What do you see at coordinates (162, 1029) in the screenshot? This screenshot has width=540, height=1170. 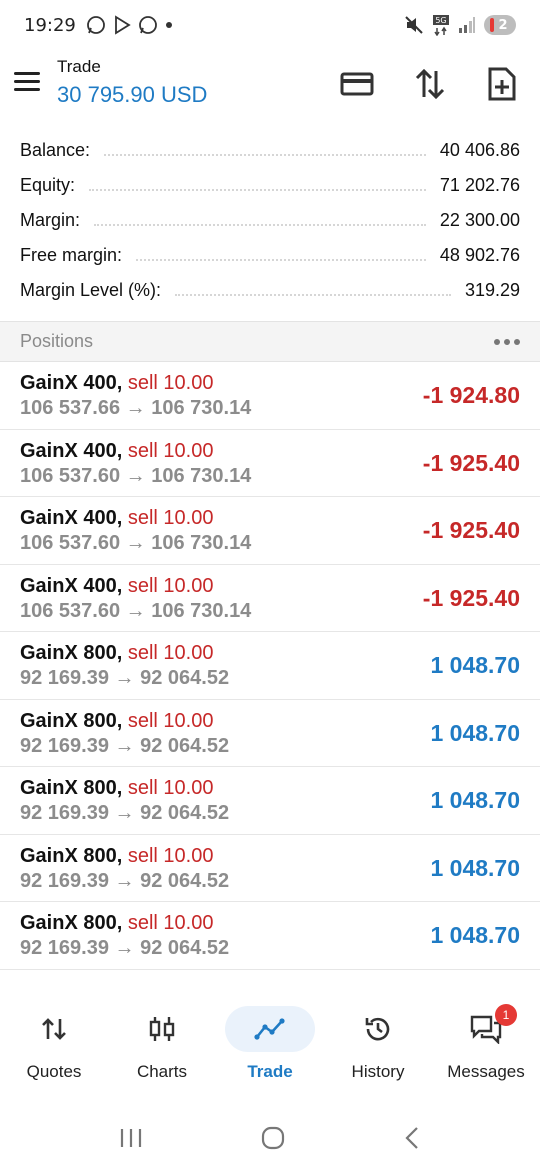 I see `charts-icon` at bounding box center [162, 1029].